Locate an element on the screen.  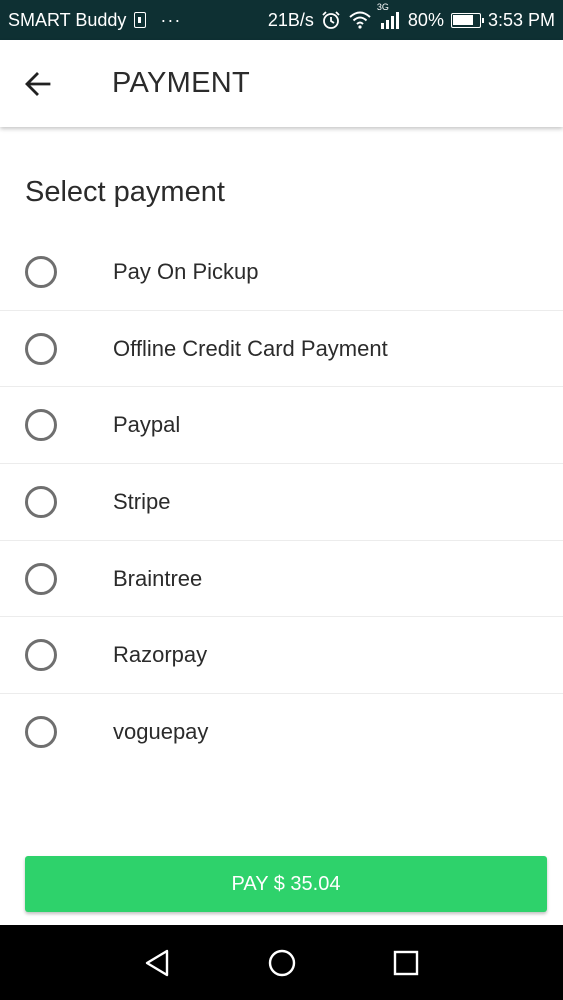
network-type-label: 3G is located at coordinates (382, 7).